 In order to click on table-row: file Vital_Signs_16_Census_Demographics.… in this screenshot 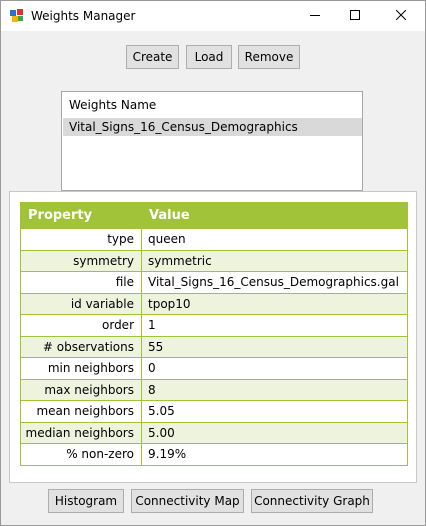, I will do `click(214, 282)`.